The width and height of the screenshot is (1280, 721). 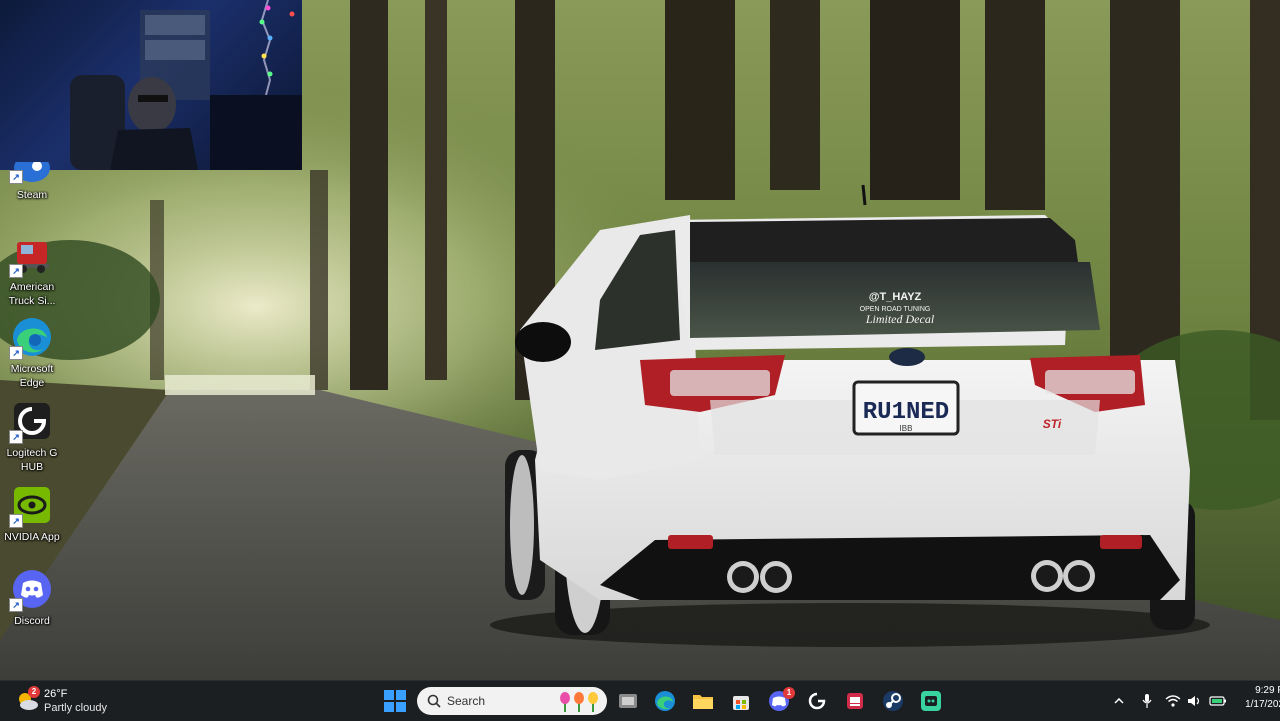 I want to click on taskbar-streaming-app, so click(x=931, y=701).